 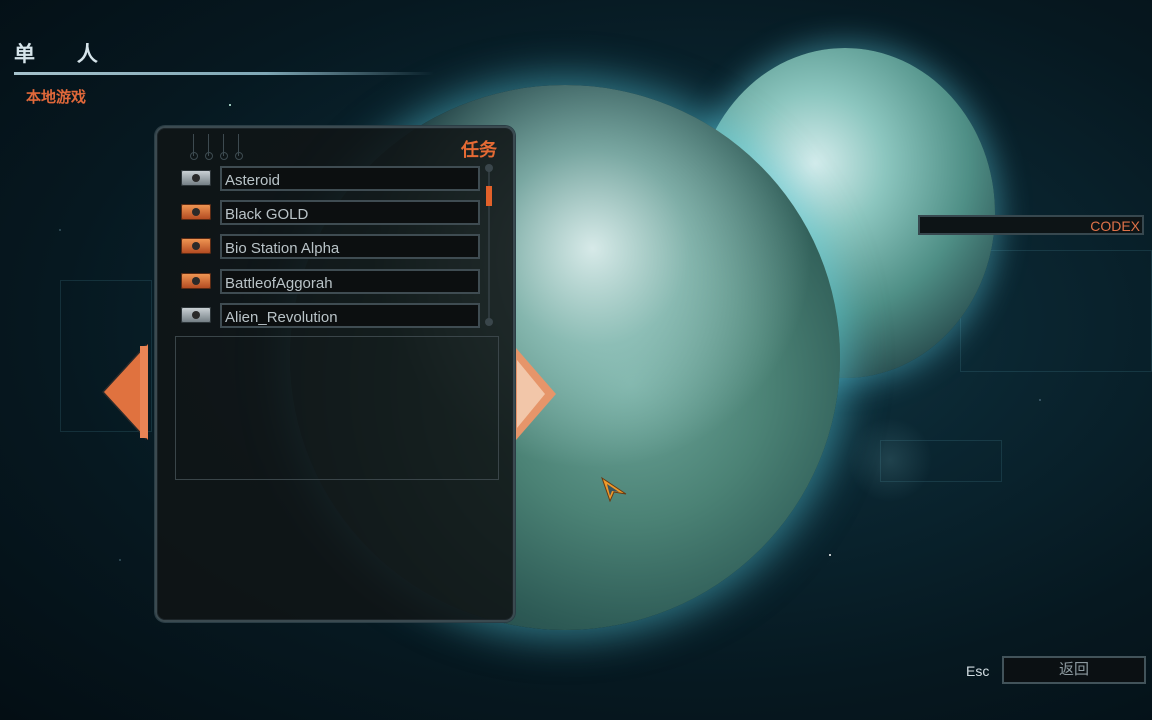 What do you see at coordinates (1031, 225) in the screenshot?
I see `codex-button: CODEX` at bounding box center [1031, 225].